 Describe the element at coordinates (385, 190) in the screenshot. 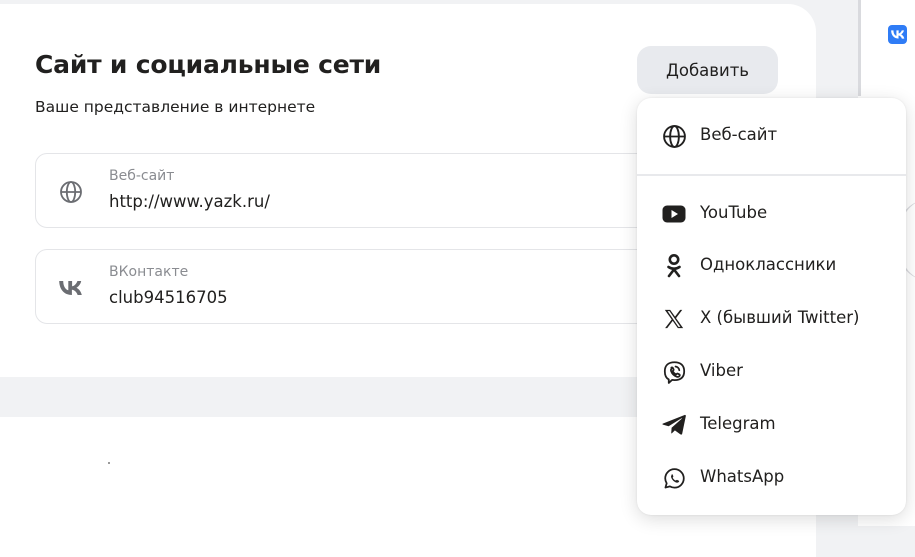

I see `website-field: Веб-сайт http://www.yazk.ru/` at that location.